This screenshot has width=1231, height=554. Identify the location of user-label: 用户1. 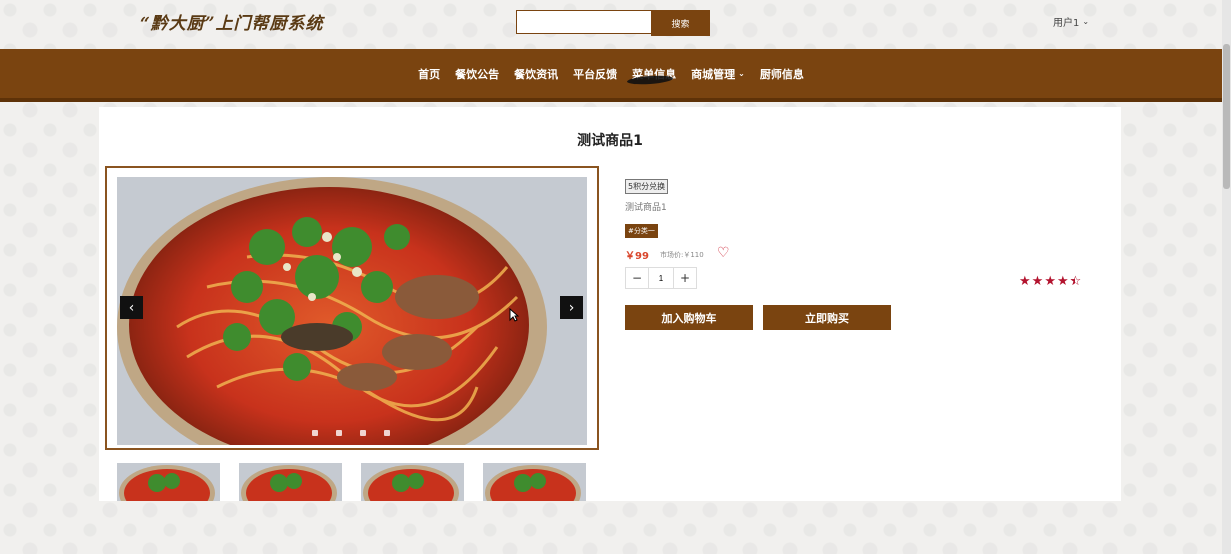
(1066, 23).